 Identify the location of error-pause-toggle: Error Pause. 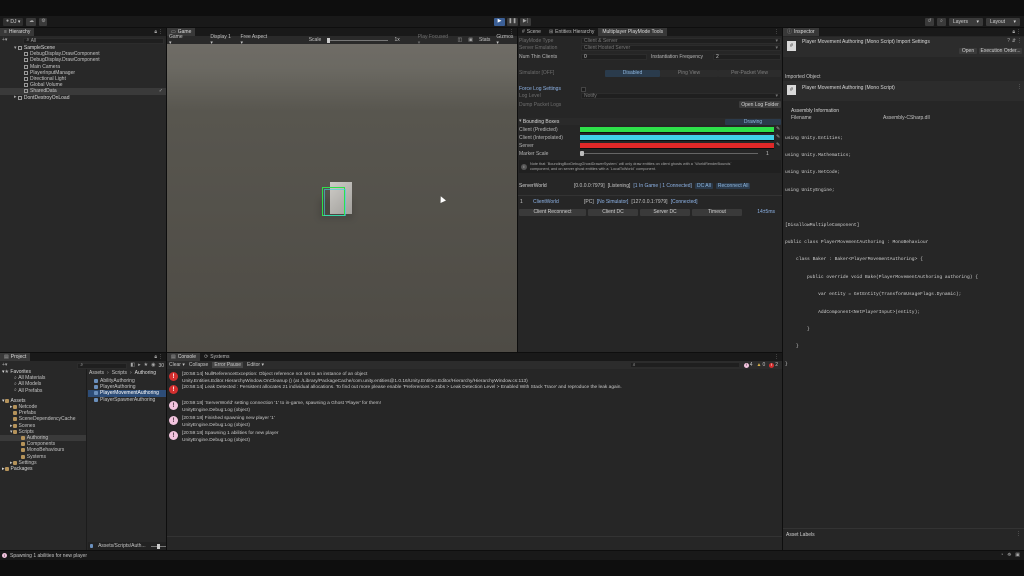
(228, 365).